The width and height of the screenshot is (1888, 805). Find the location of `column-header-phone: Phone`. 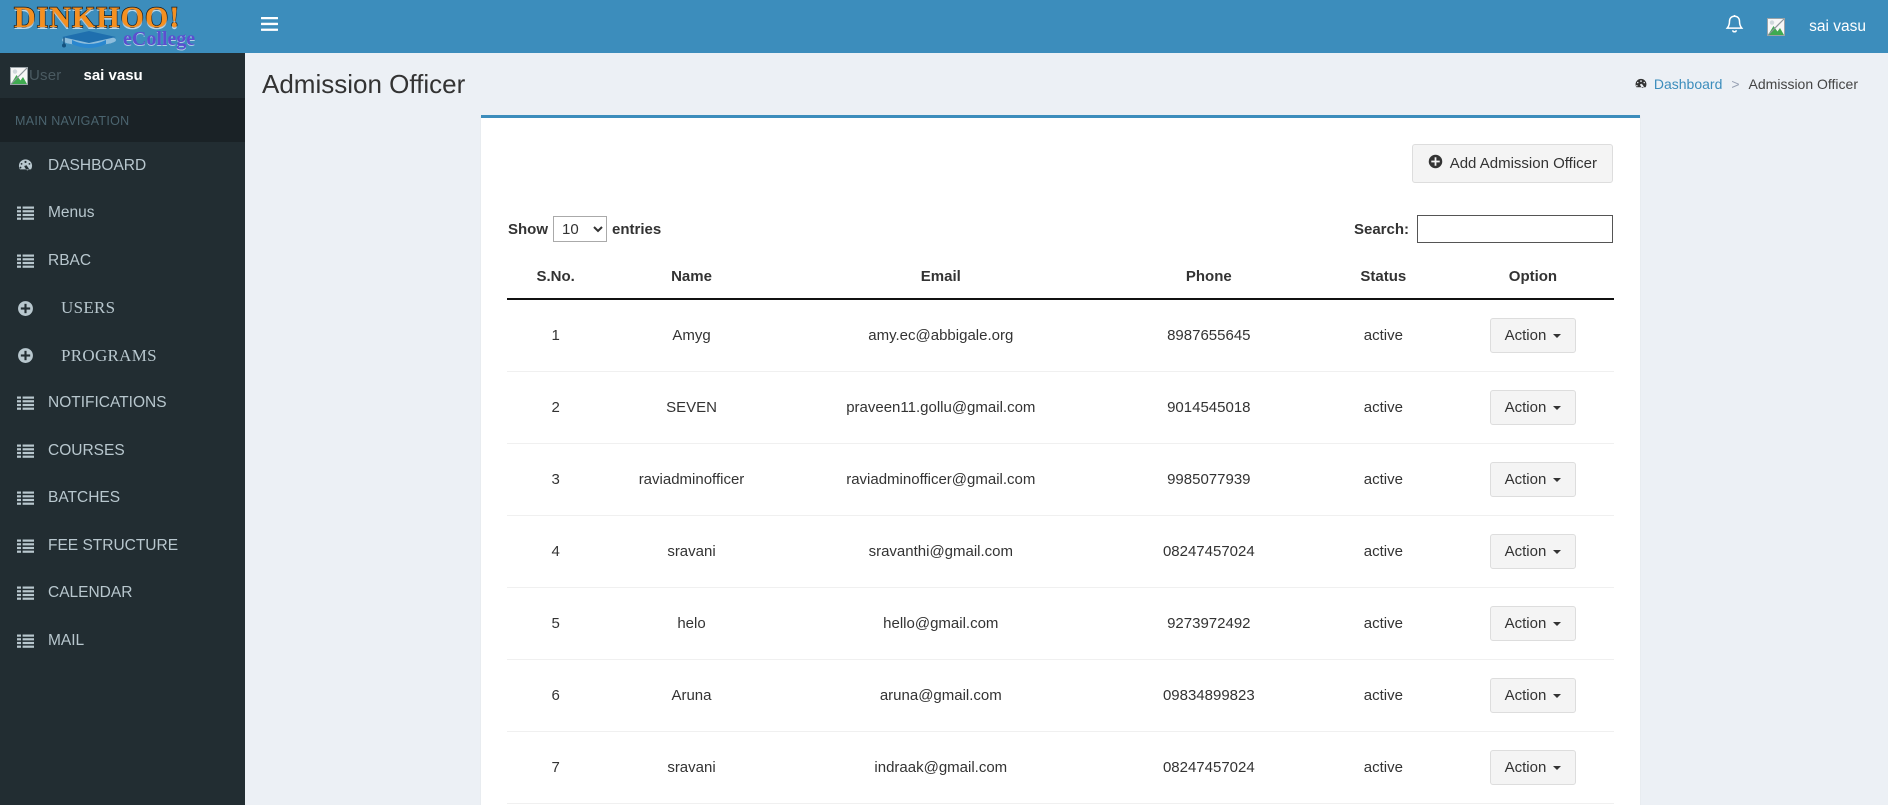

column-header-phone: Phone is located at coordinates (1208, 279).